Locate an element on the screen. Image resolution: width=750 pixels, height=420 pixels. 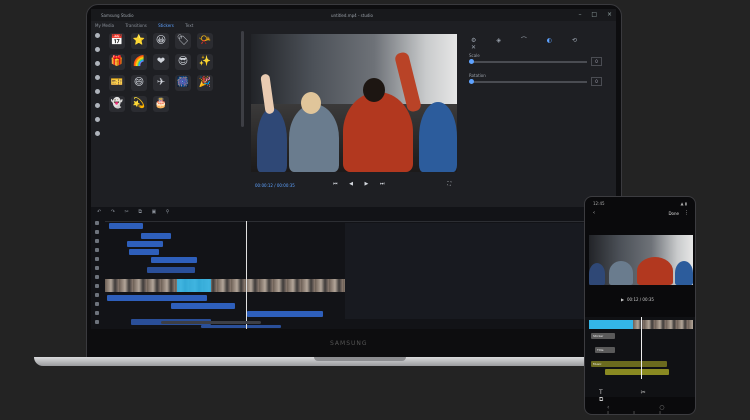
transform-icon: ◈ is located at coordinates (498, 40).